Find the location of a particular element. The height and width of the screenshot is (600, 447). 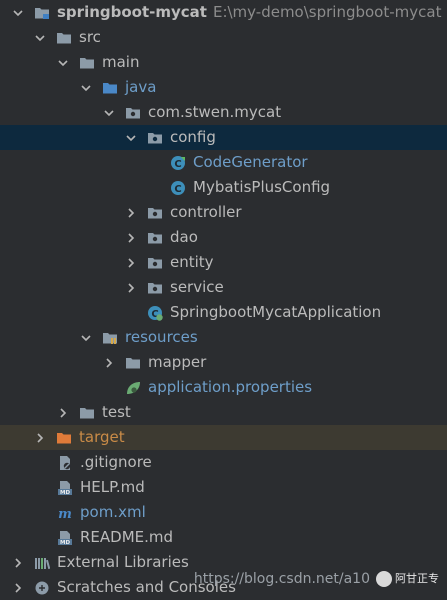

tree-item-dao: dao is located at coordinates (223, 237).